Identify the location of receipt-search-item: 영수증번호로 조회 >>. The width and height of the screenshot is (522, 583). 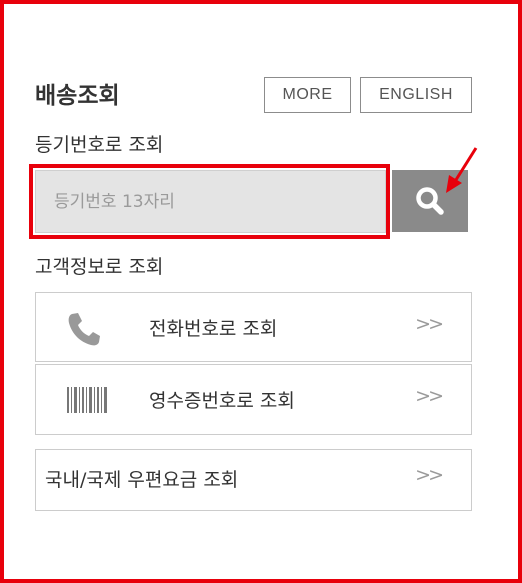
(253, 399).